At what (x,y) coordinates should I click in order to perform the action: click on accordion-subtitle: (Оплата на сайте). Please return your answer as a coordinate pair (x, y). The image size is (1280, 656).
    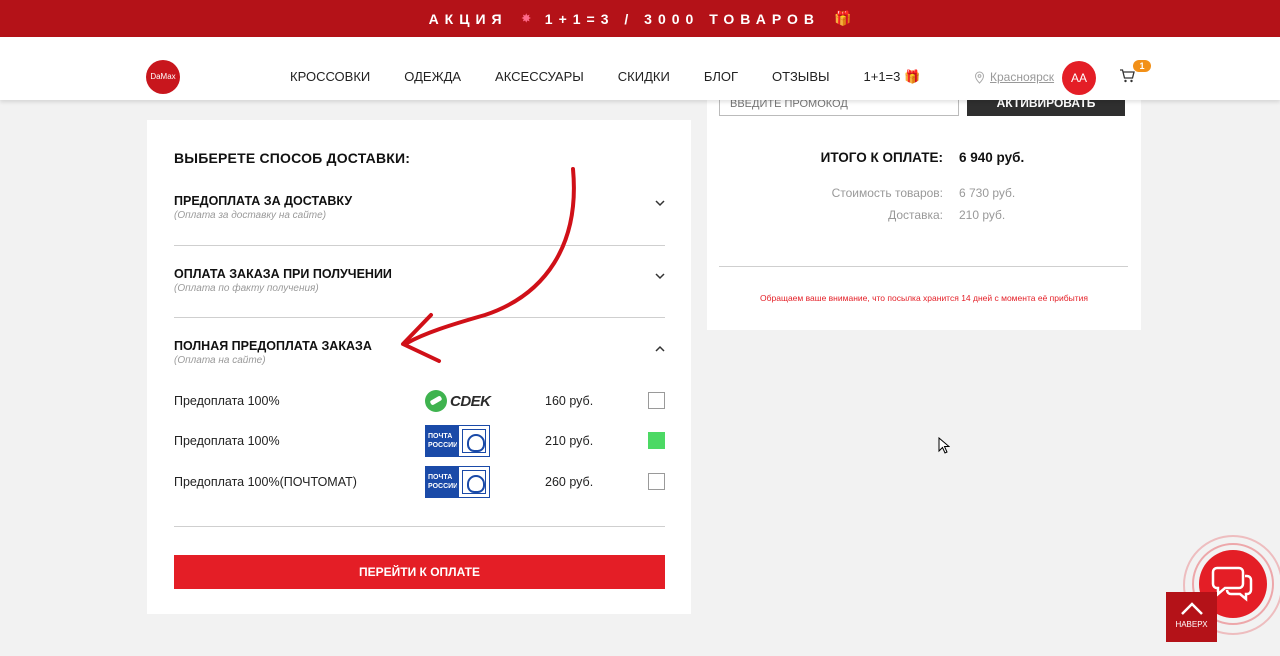
    Looking at the image, I should click on (220, 360).